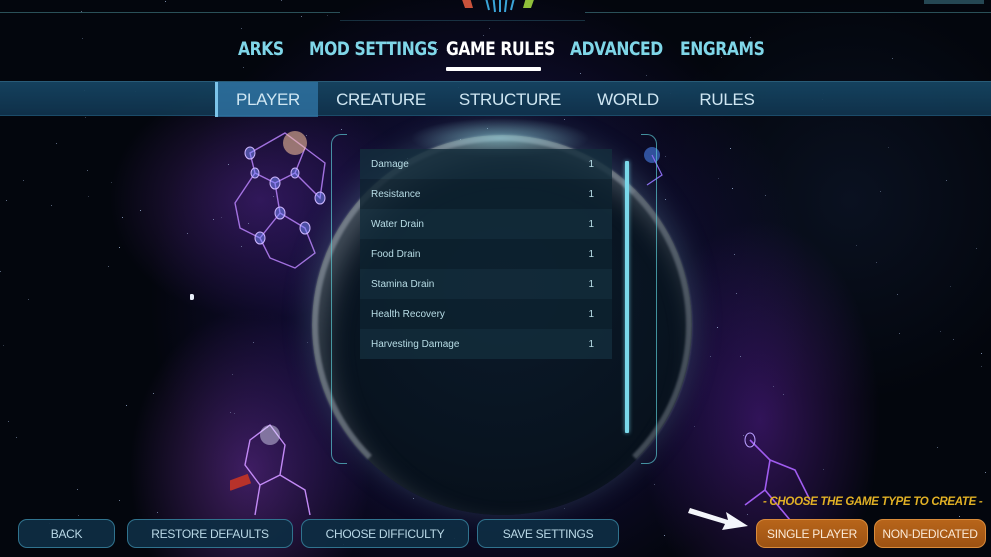 The width and height of the screenshot is (991, 557). What do you see at coordinates (649, 299) in the screenshot?
I see `panel-frame-right` at bounding box center [649, 299].